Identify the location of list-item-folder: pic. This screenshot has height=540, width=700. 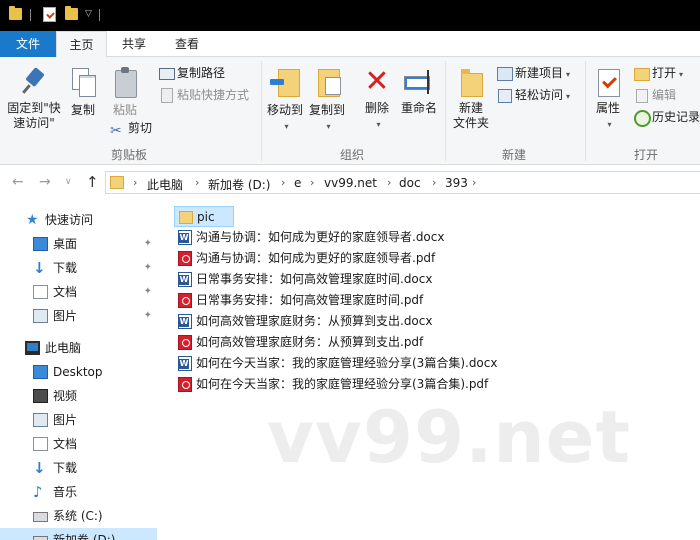
(204, 216).